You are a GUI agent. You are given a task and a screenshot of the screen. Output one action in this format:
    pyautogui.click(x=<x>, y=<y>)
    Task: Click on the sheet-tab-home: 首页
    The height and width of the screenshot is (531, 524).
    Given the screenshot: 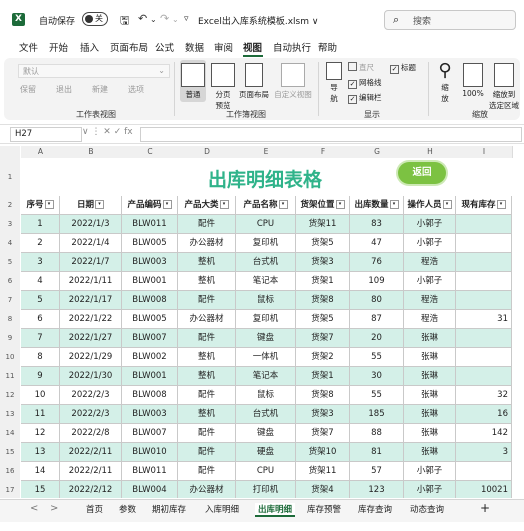 What is the action you would take?
    pyautogui.click(x=94, y=509)
    